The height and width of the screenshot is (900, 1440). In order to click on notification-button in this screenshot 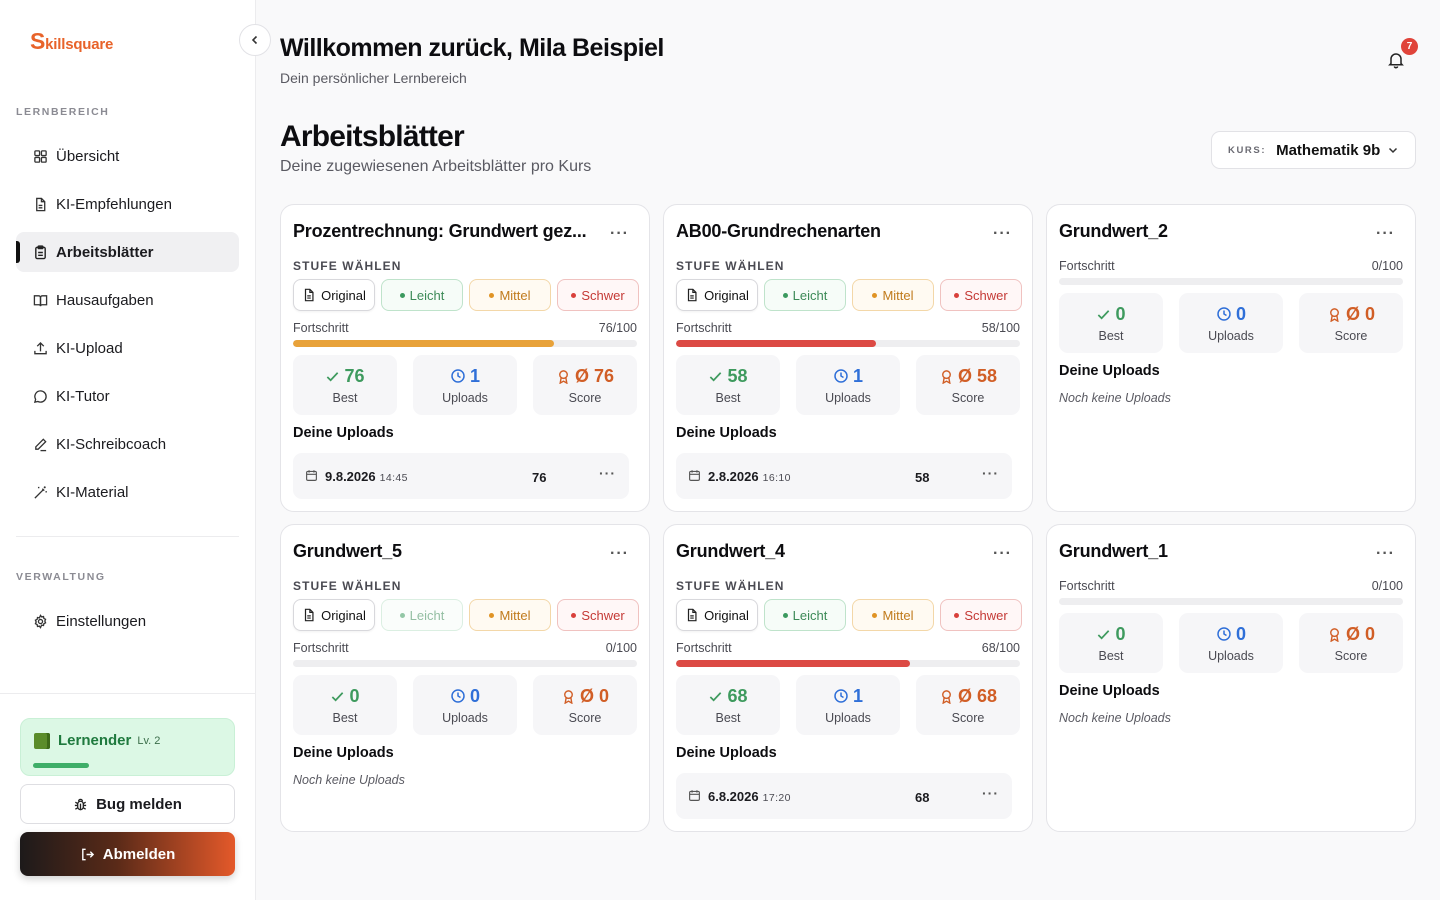, I will do `click(1396, 60)`.